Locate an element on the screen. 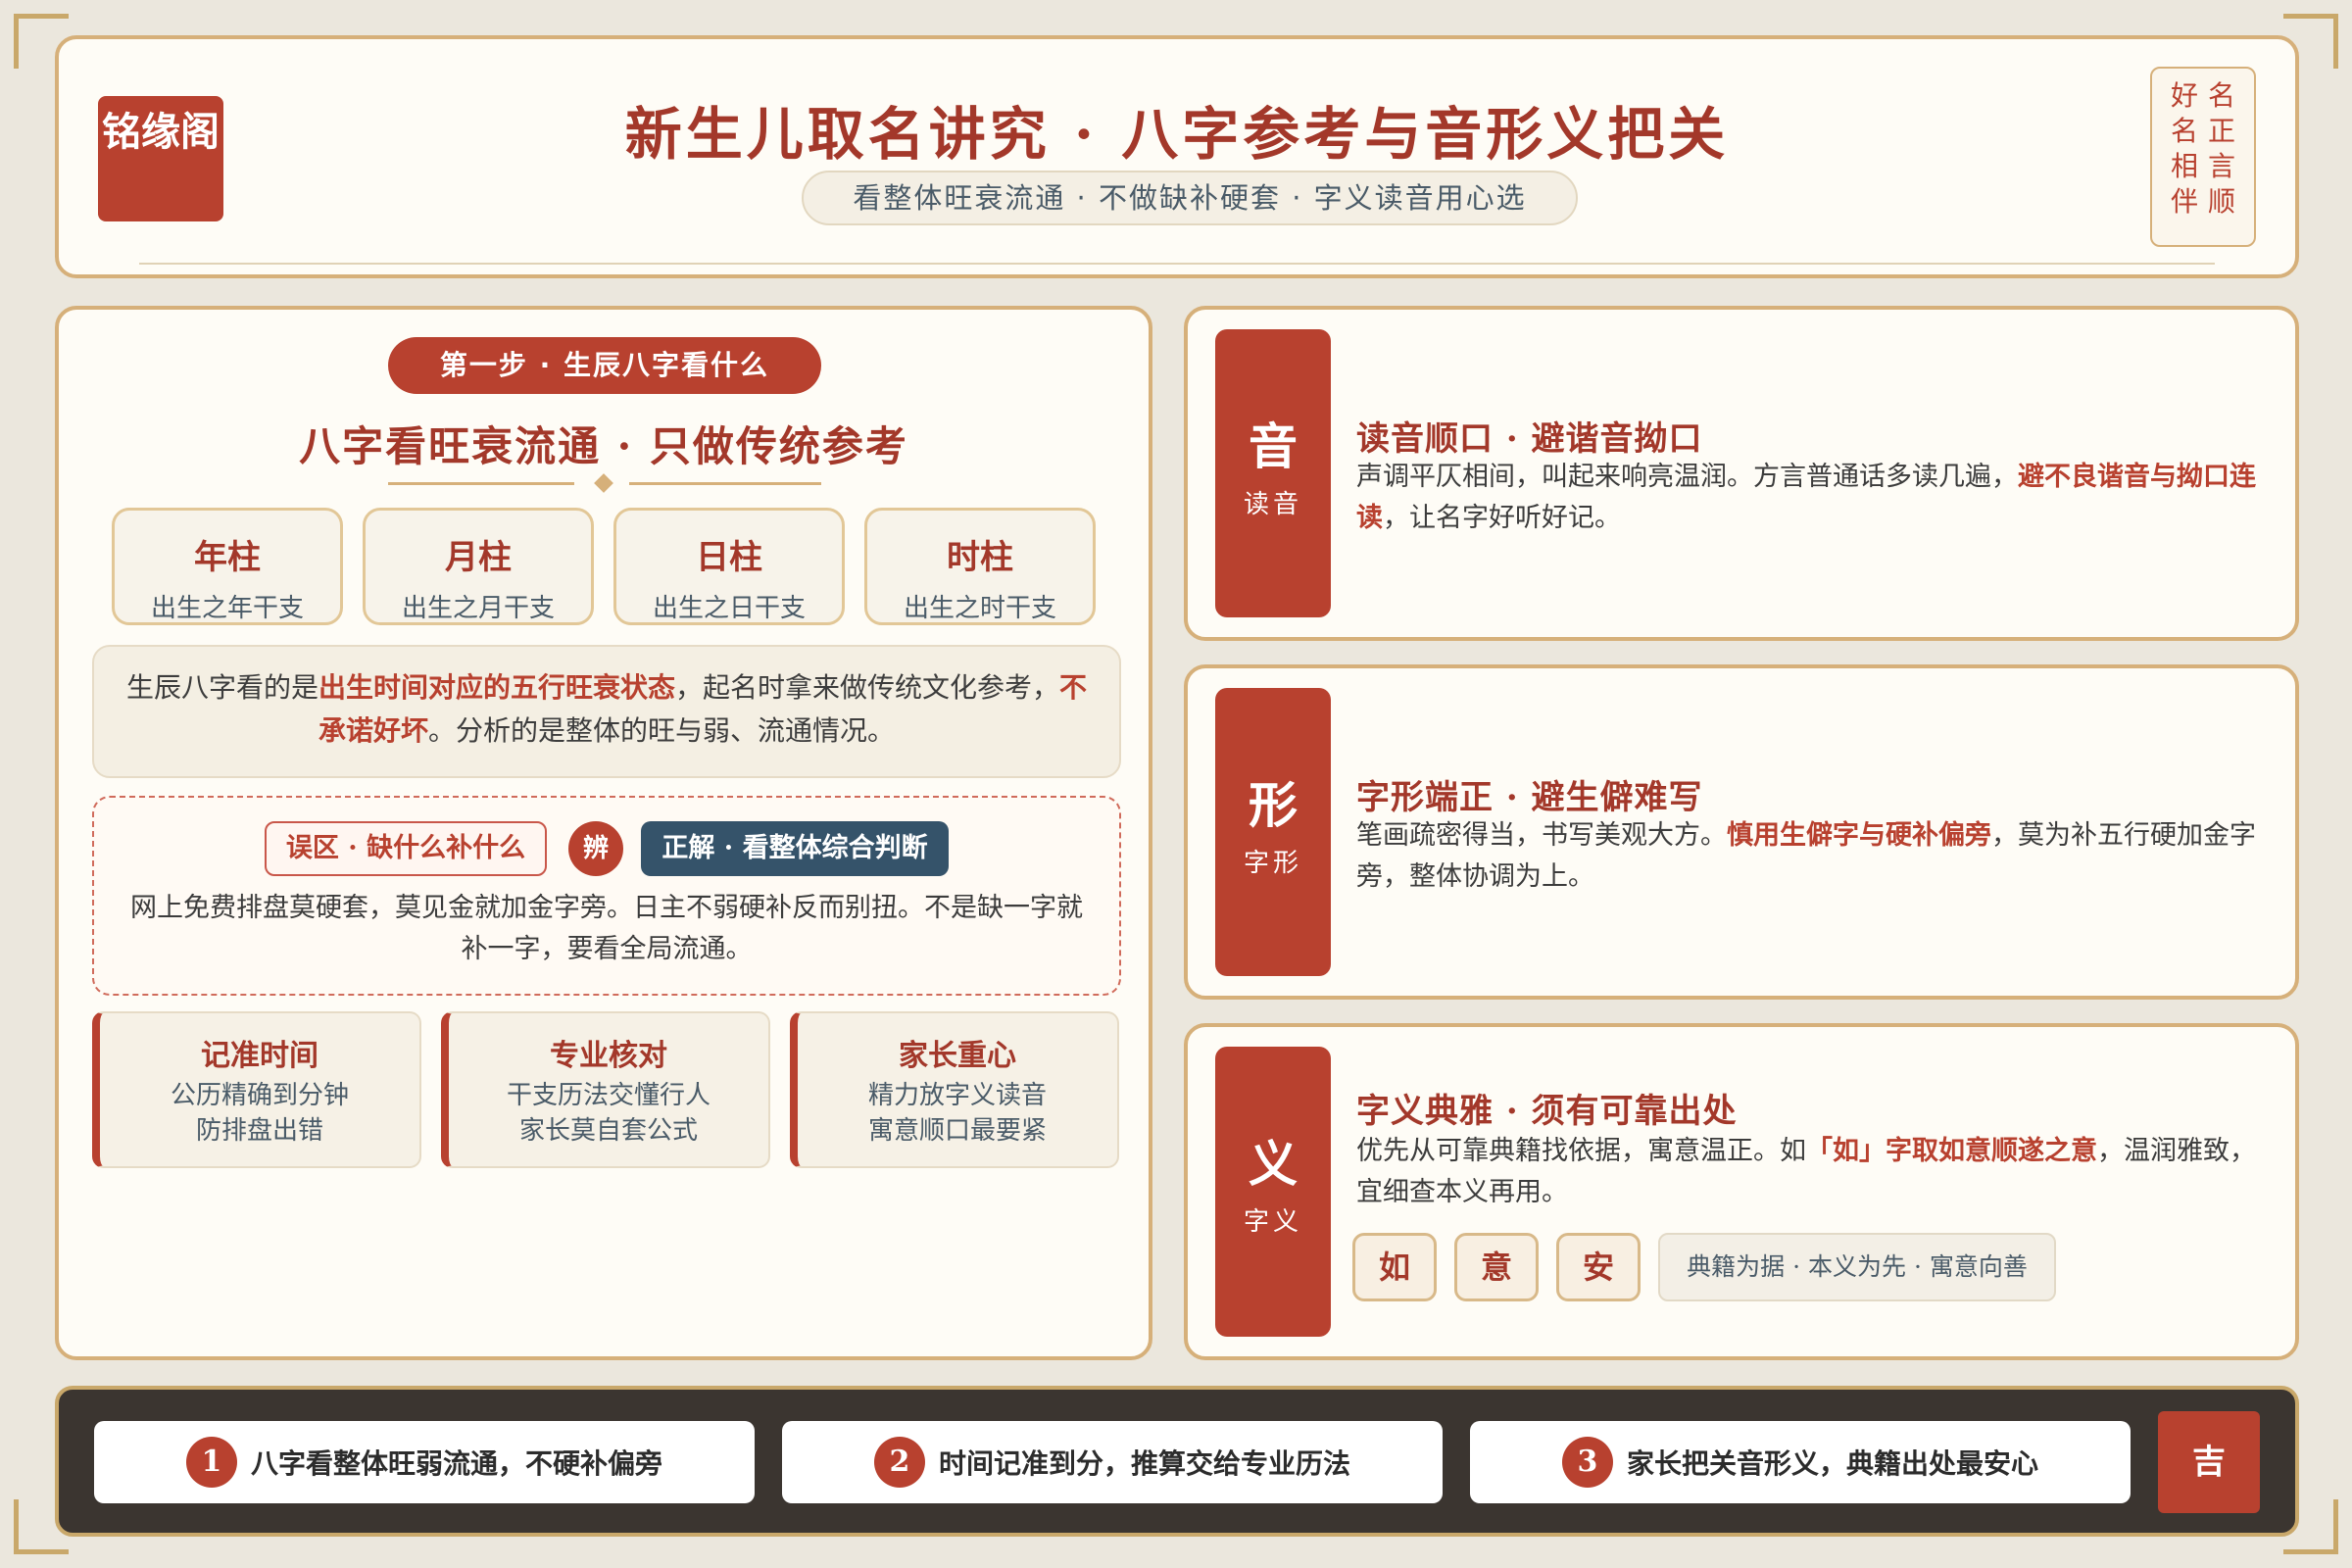 The height and width of the screenshot is (1568, 2352). seal-column-left: 好名相伴 is located at coordinates (2184, 161).